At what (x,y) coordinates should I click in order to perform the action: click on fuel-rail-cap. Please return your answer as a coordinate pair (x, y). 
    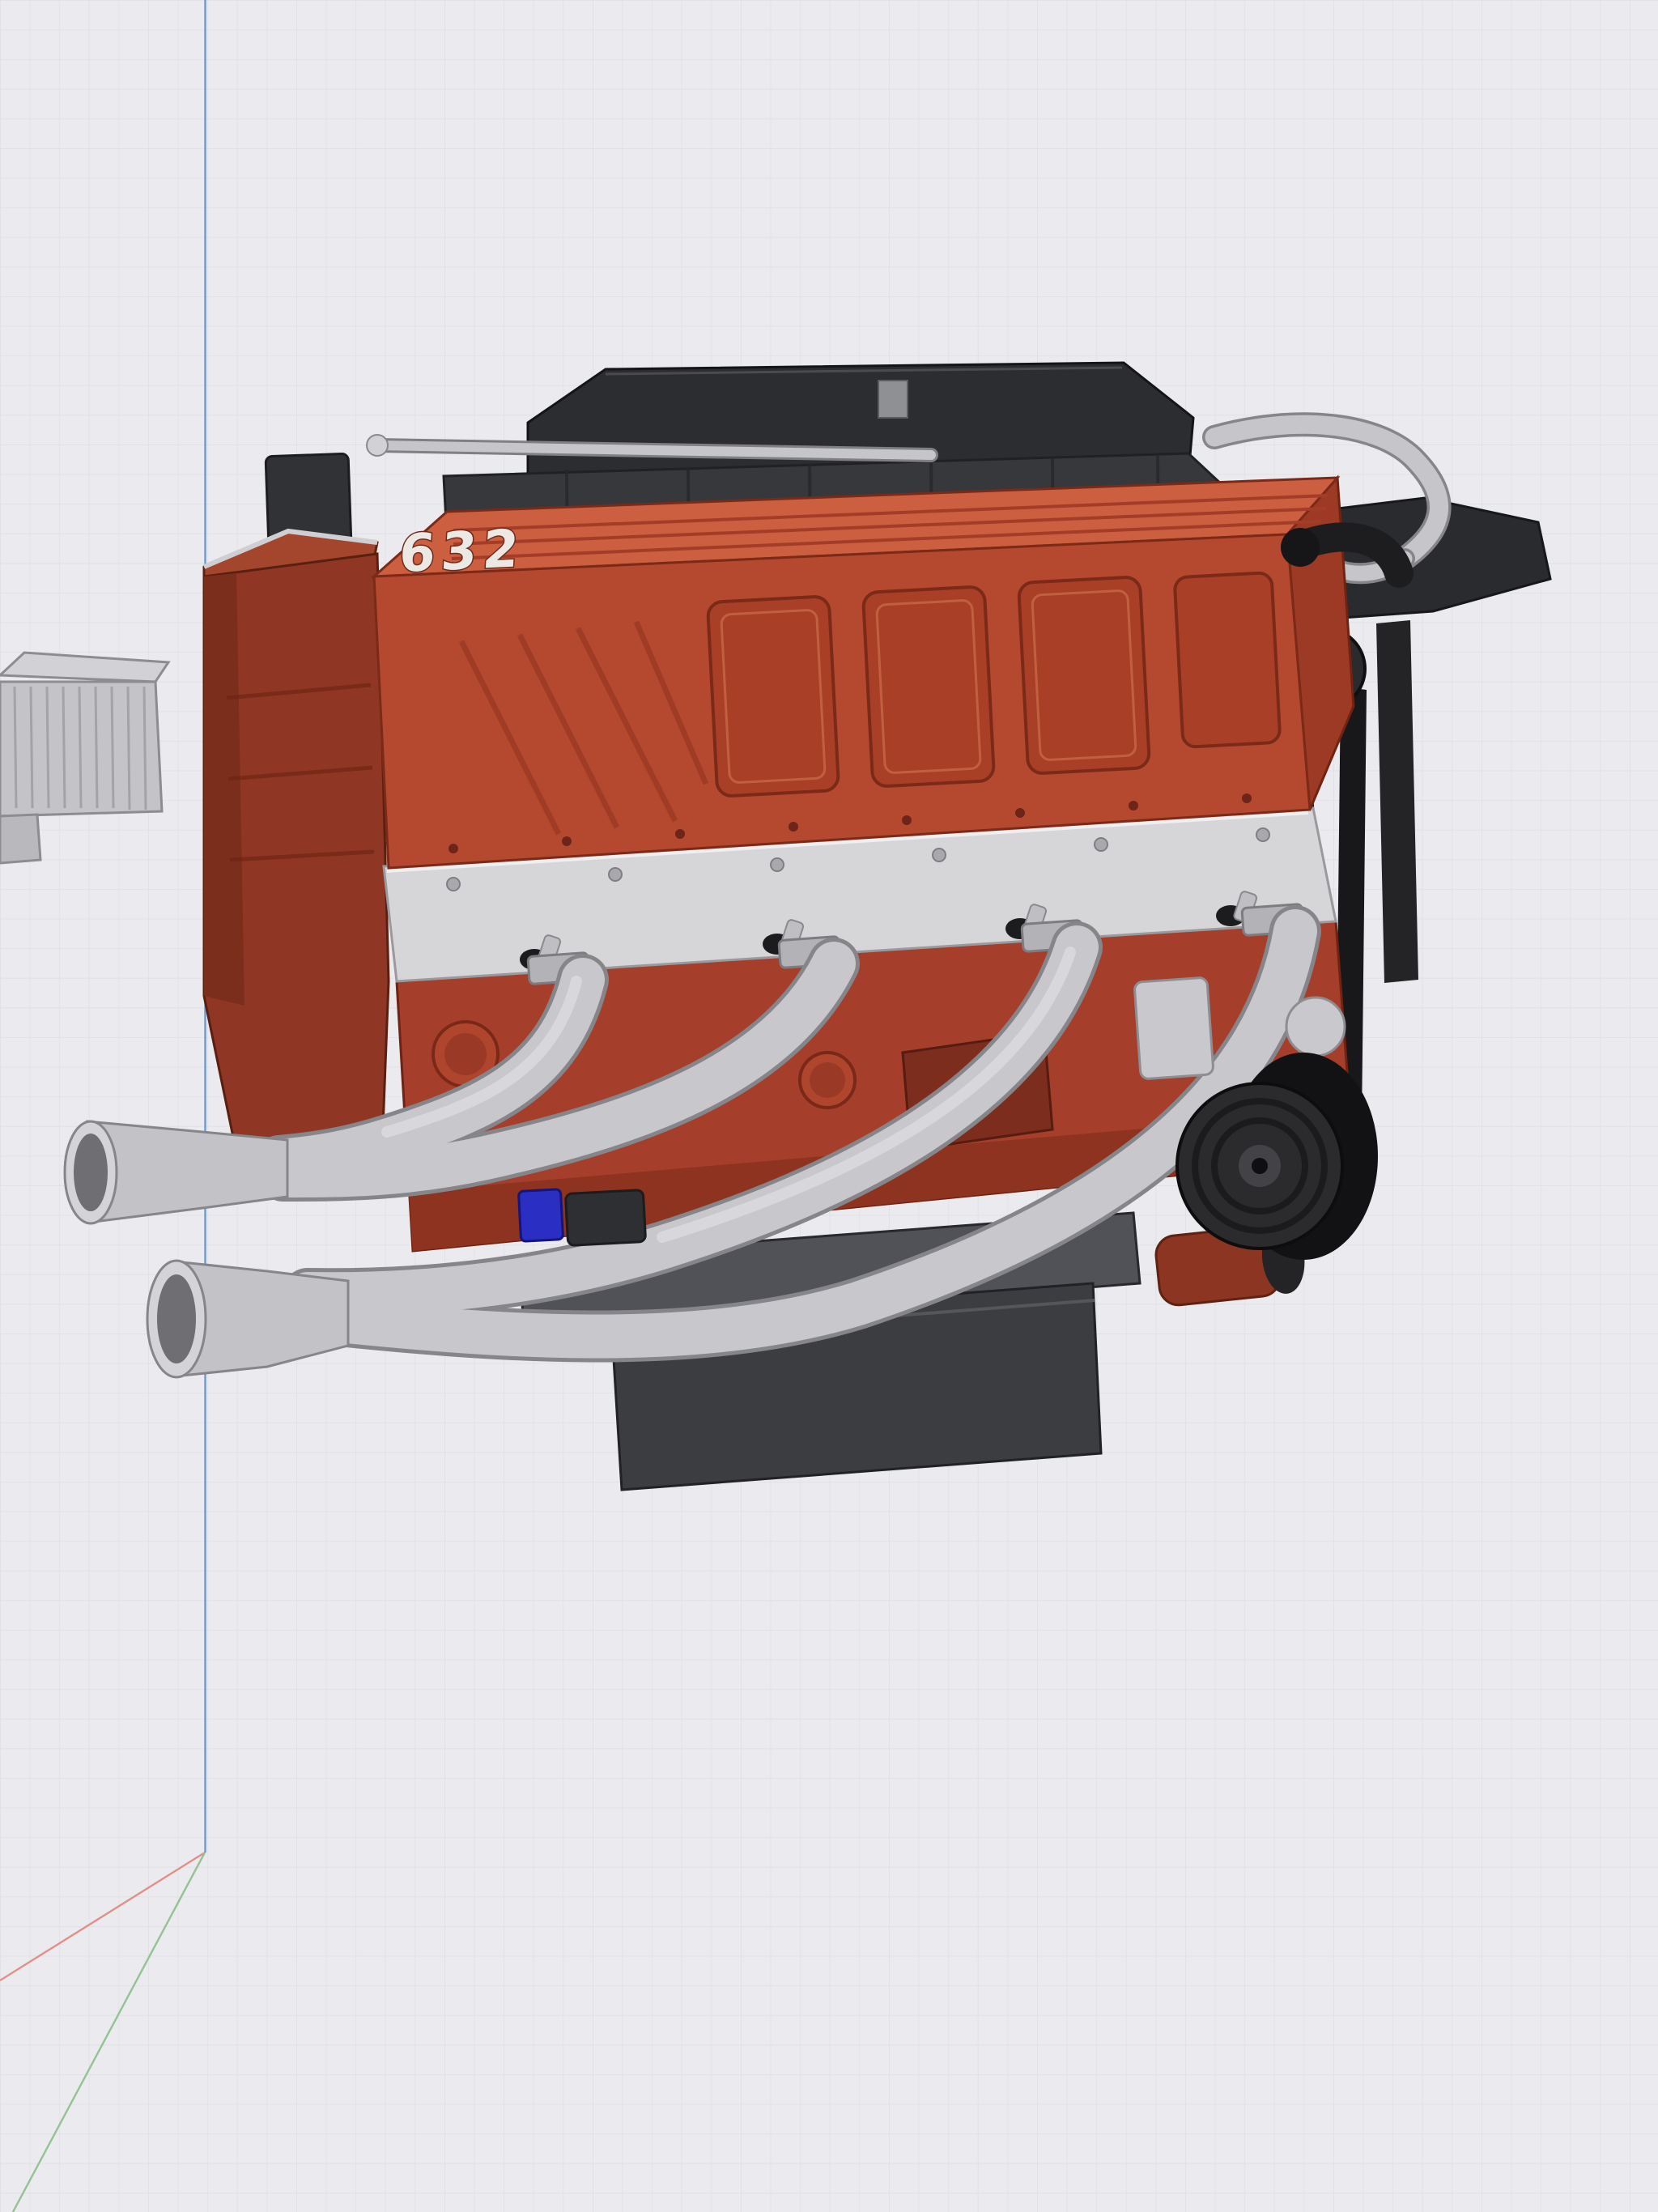
    Looking at the image, I should click on (377, 446).